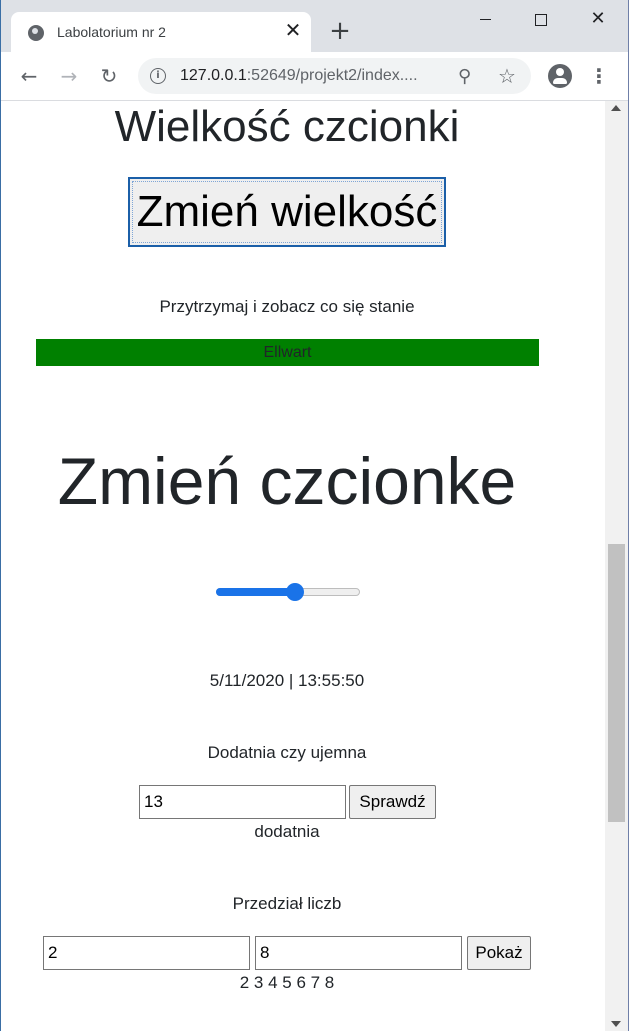 Image resolution: width=629 pixels, height=1031 pixels. I want to click on back-arrow-icon: ←, so click(29, 76).